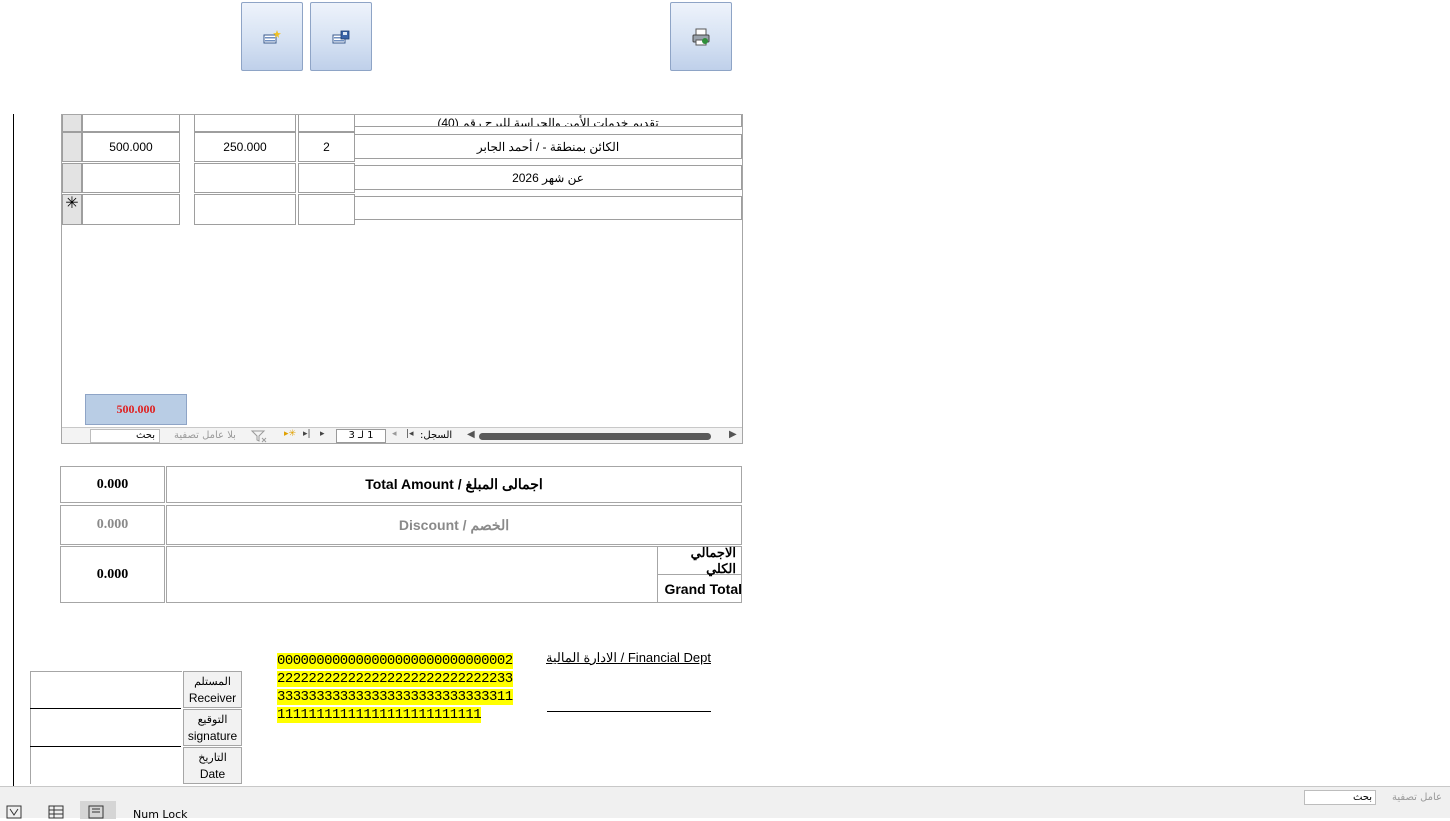  Describe the element at coordinates (131, 147) in the screenshot. I see `amount-cell: 500.000` at that location.